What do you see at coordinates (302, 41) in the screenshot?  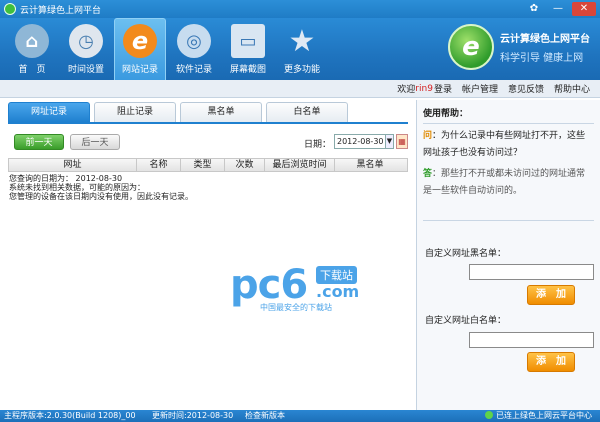 I see `star-icon: ★` at bounding box center [302, 41].